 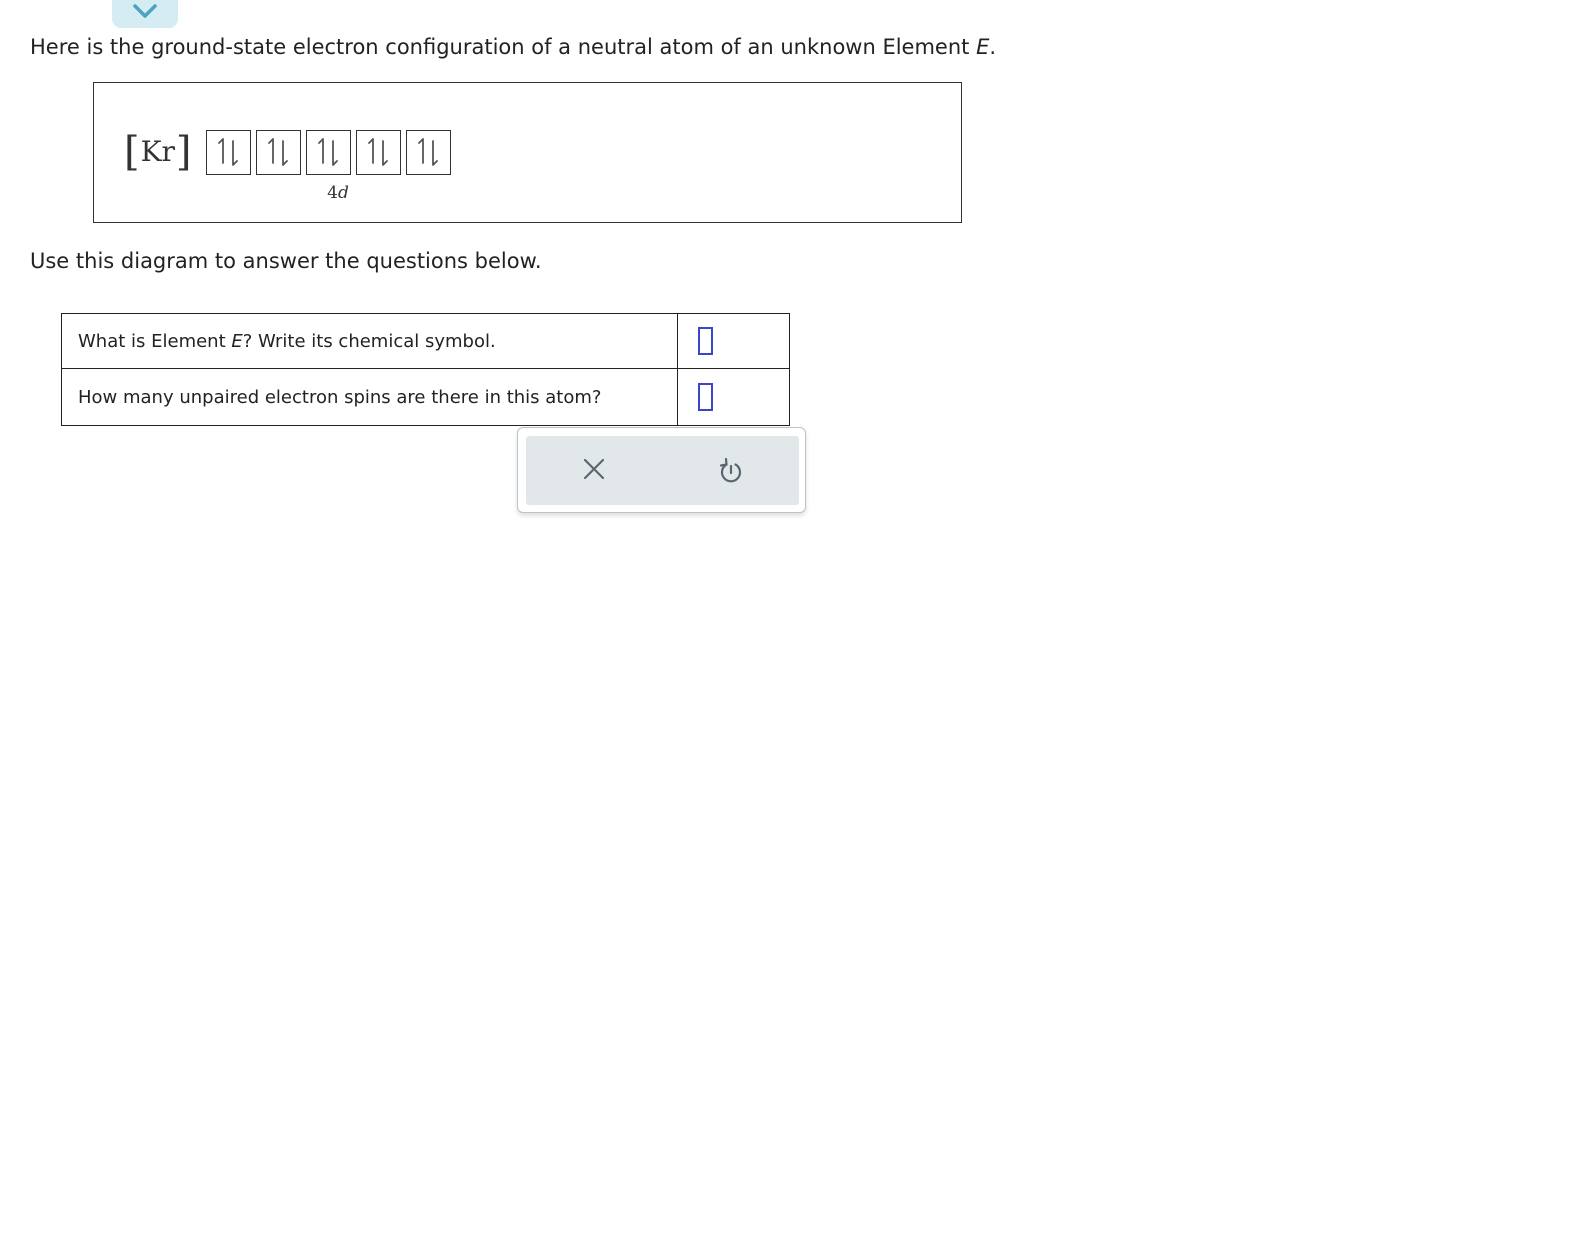 I want to click on question-variable: E, so click(x=237, y=341).